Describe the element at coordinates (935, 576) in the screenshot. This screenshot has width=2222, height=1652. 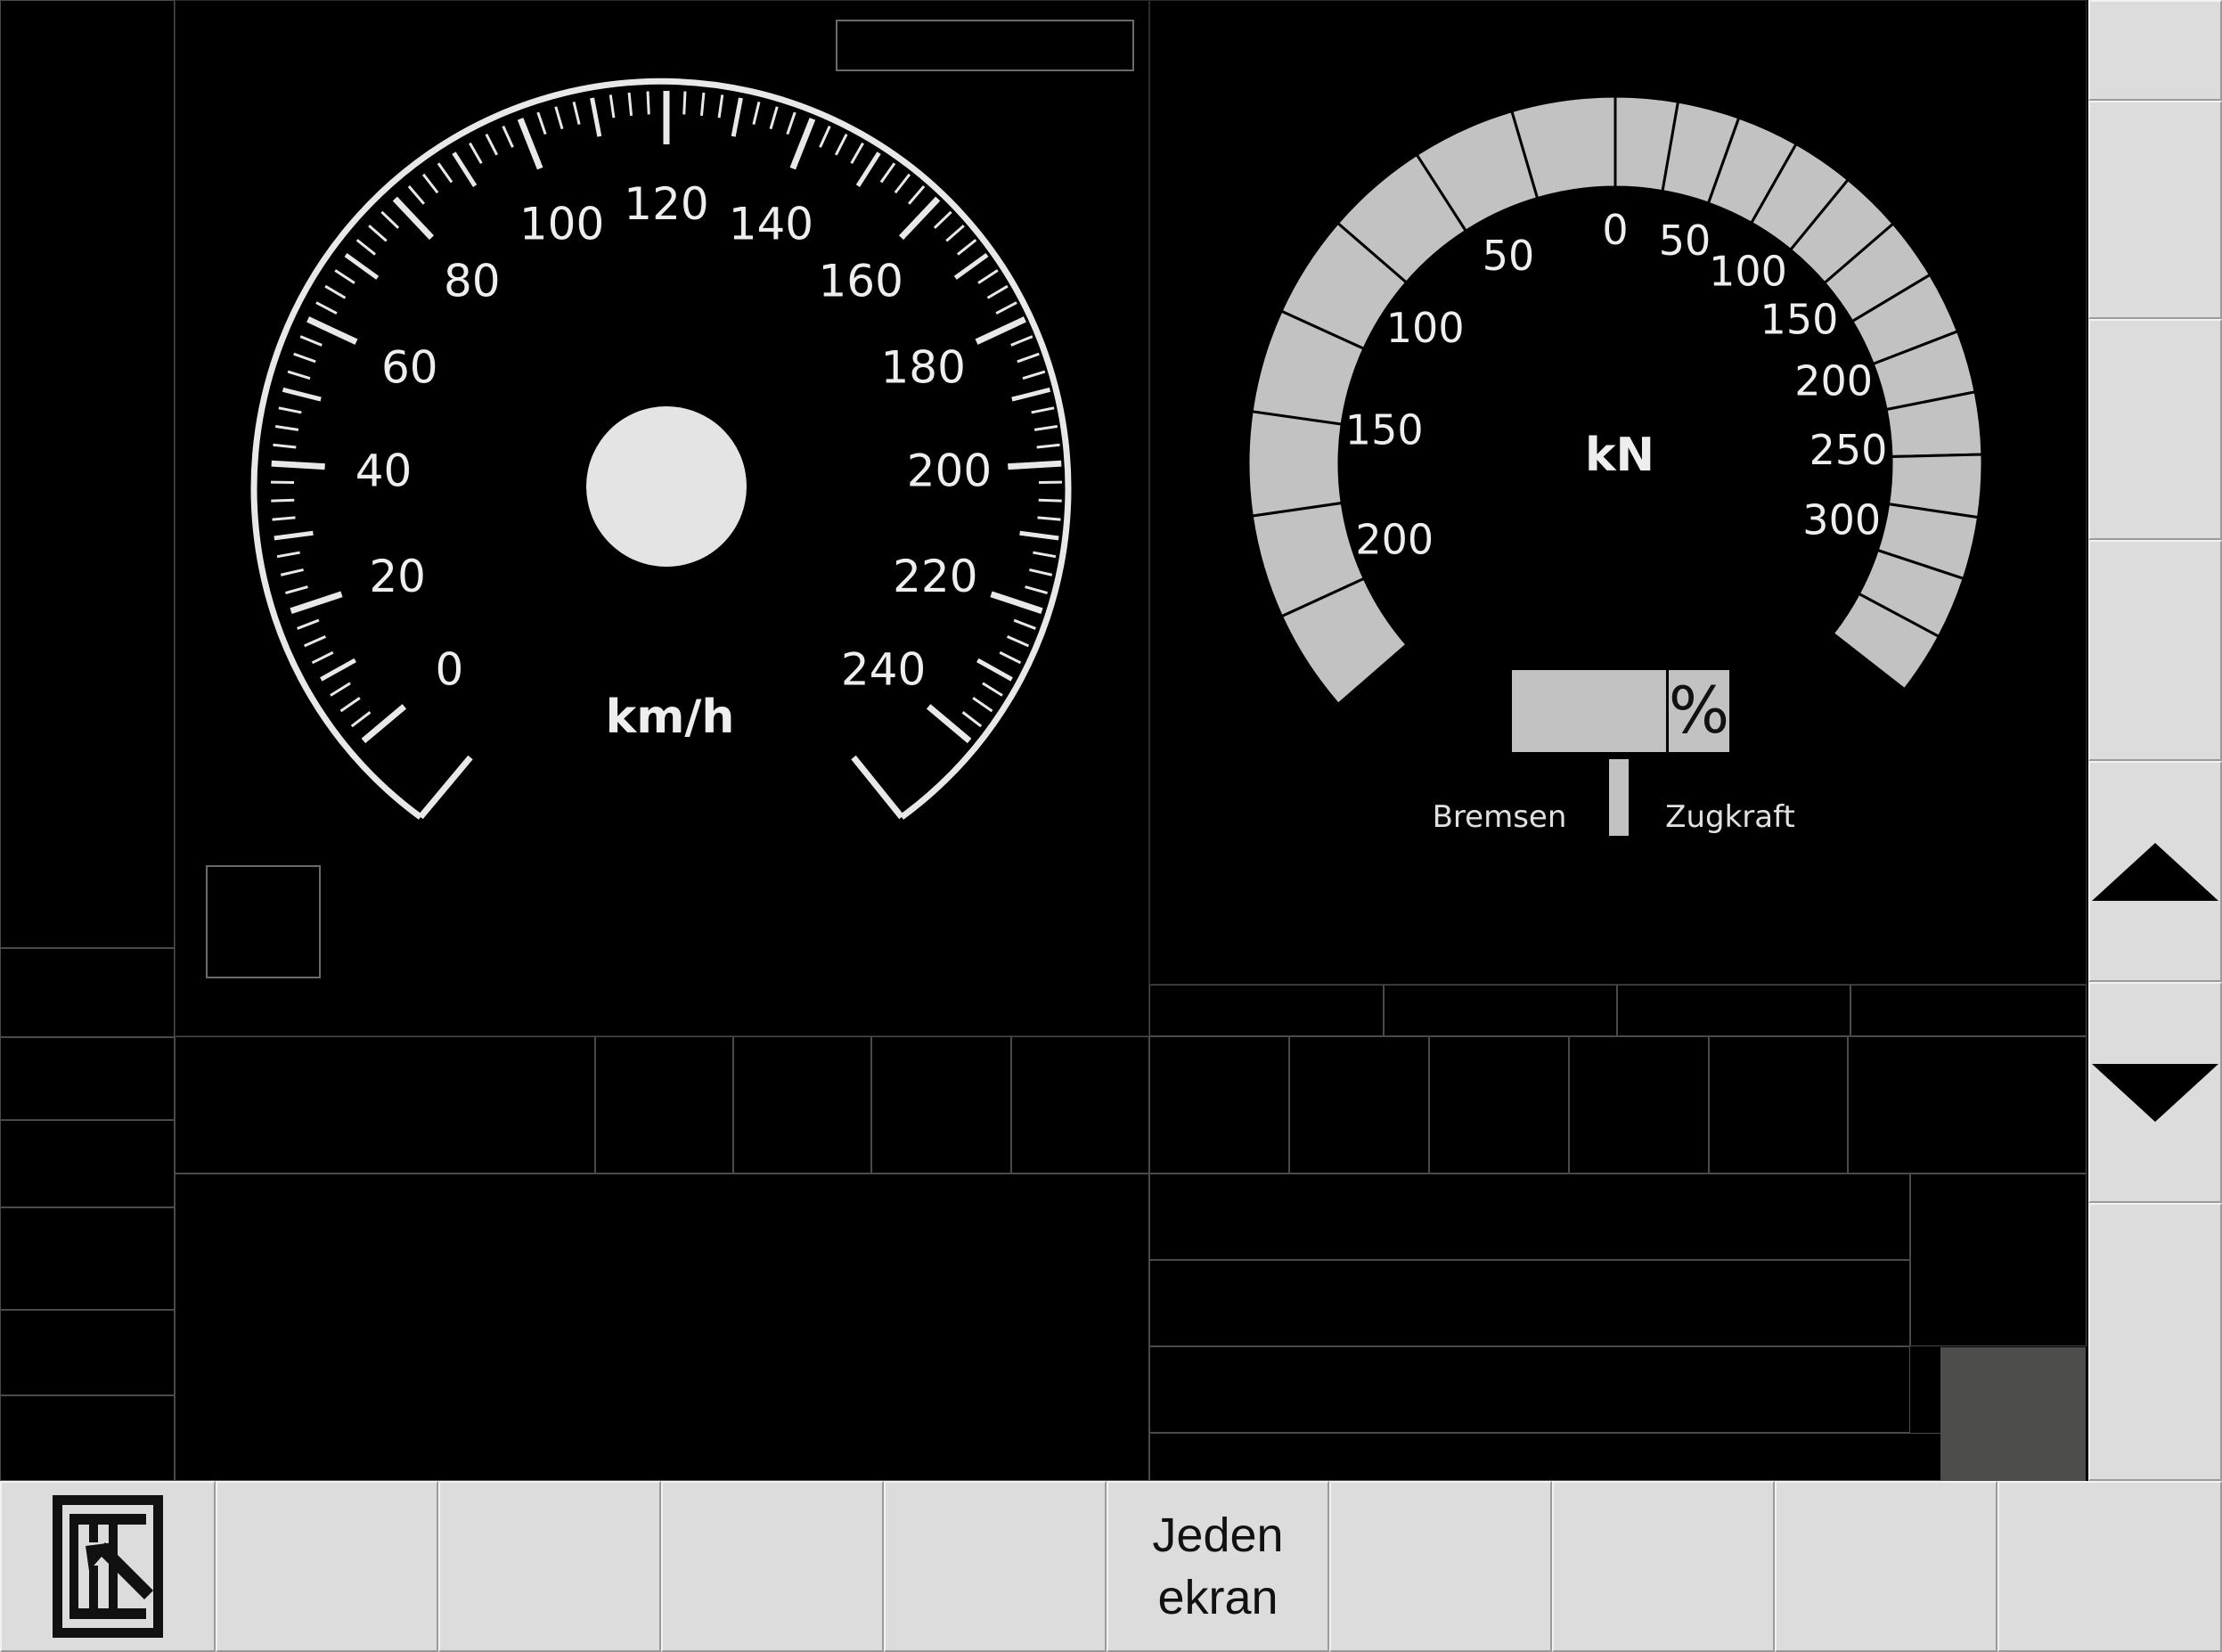
I see `speed-scale-label: 220` at that location.